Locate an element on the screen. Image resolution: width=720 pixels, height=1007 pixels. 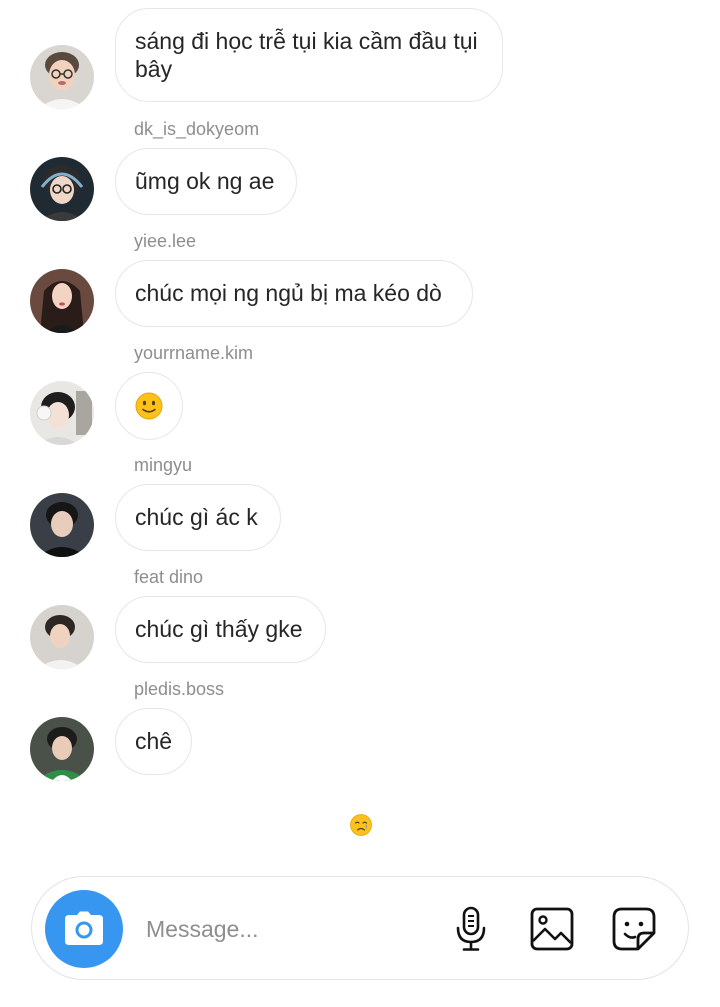
message-text: chê is located at coordinates (154, 741).